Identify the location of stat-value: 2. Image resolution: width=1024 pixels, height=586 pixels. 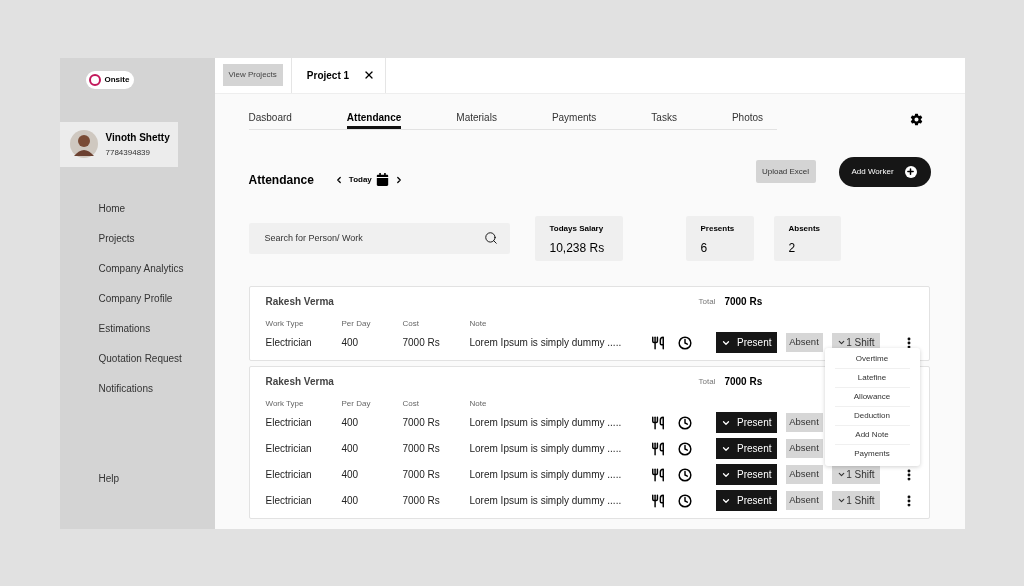
(792, 248).